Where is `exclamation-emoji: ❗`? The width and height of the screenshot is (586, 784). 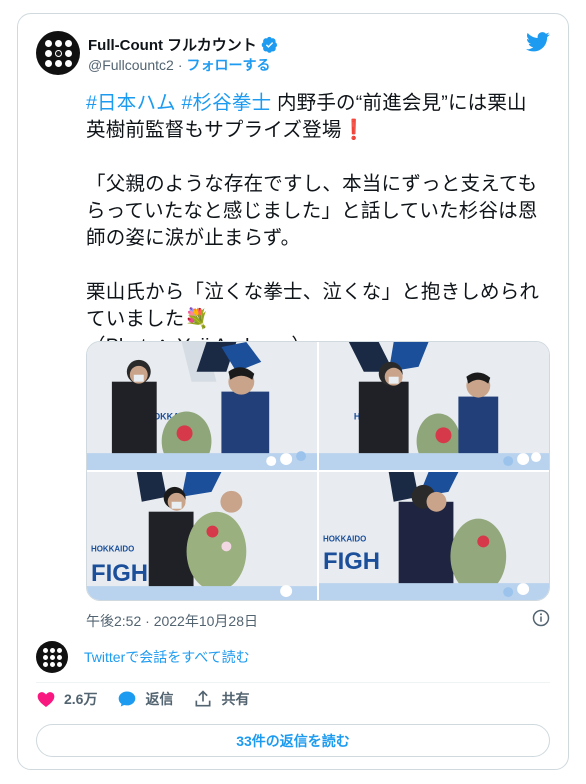
exclamation-emoji: ❗ is located at coordinates (353, 130).